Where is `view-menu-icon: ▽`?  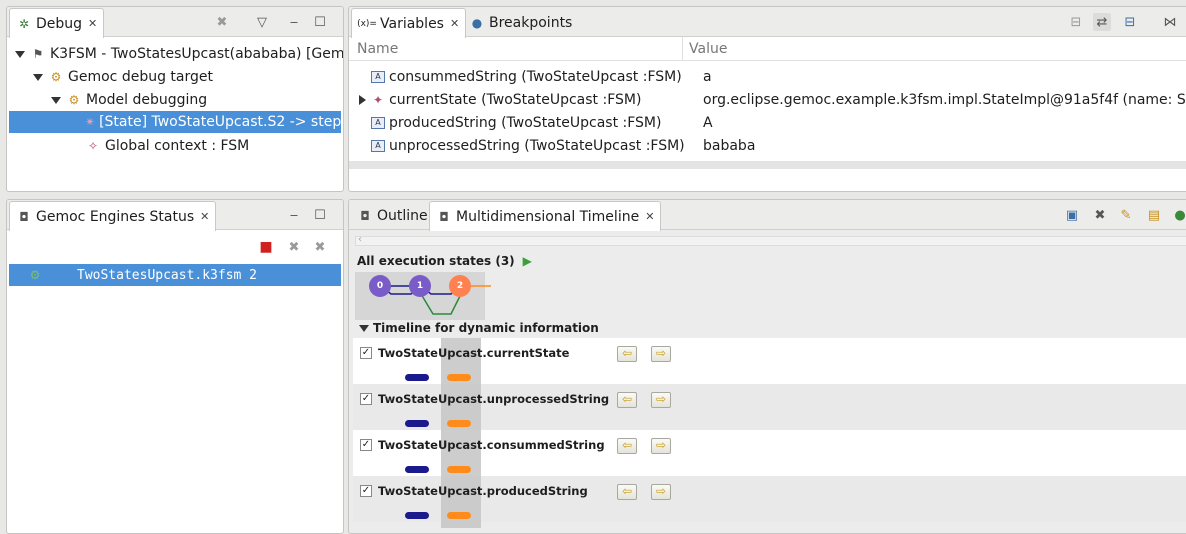
view-menu-icon: ▽ is located at coordinates (262, 22).